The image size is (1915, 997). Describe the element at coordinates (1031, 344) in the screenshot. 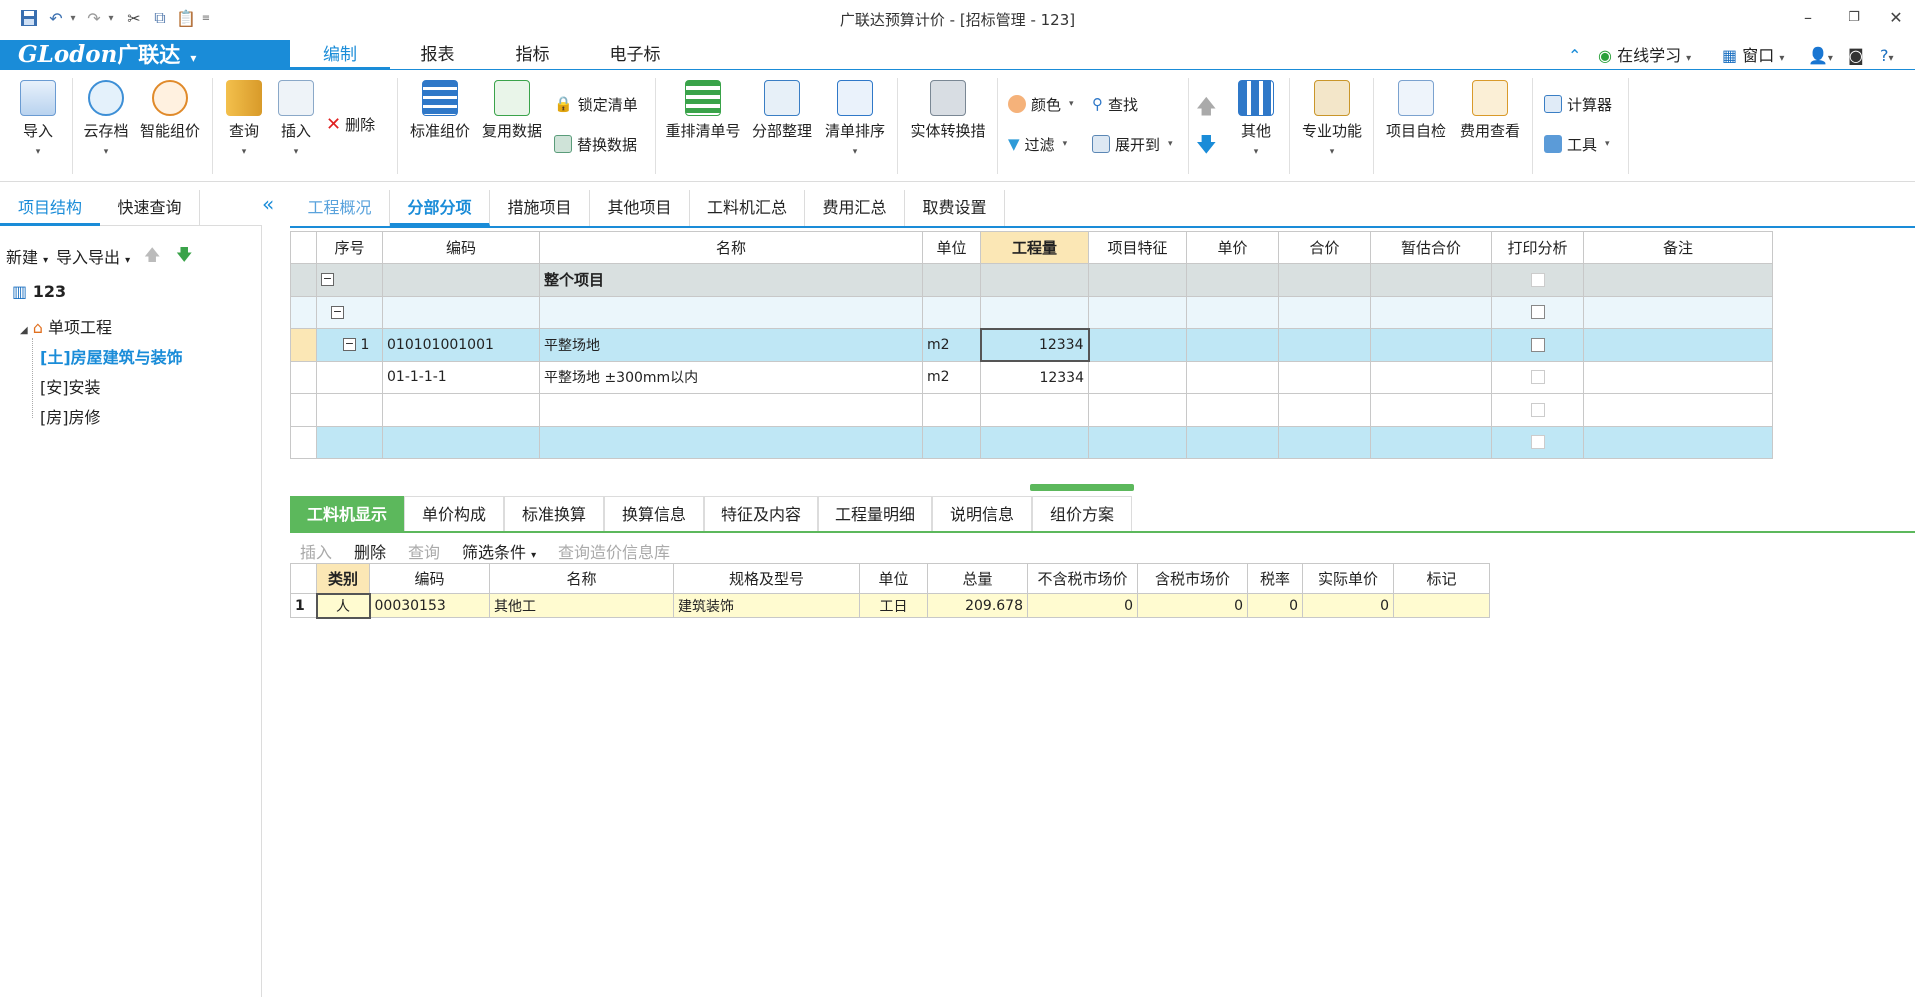

I see `table-row-selected: − 1 010101001001 平整场地 m2 12334` at that location.